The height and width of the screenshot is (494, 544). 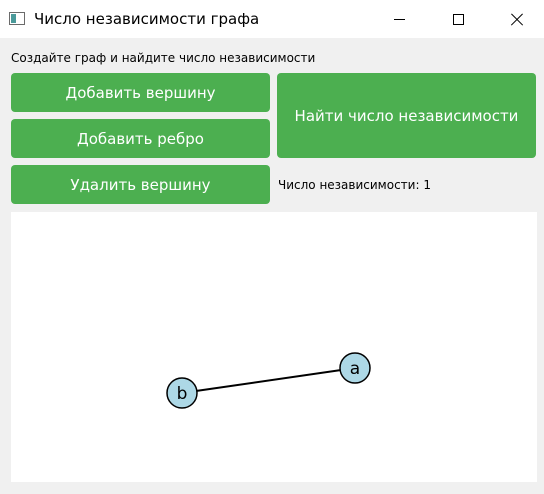 I want to click on close-button, so click(x=516, y=19).